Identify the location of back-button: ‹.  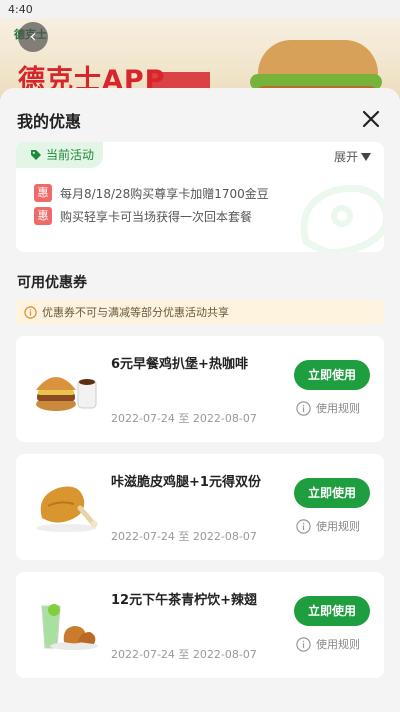
(33, 37).